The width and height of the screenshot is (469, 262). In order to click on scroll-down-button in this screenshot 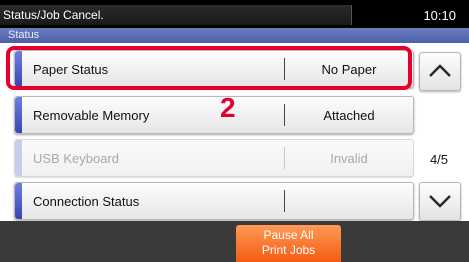, I will do `click(440, 201)`.